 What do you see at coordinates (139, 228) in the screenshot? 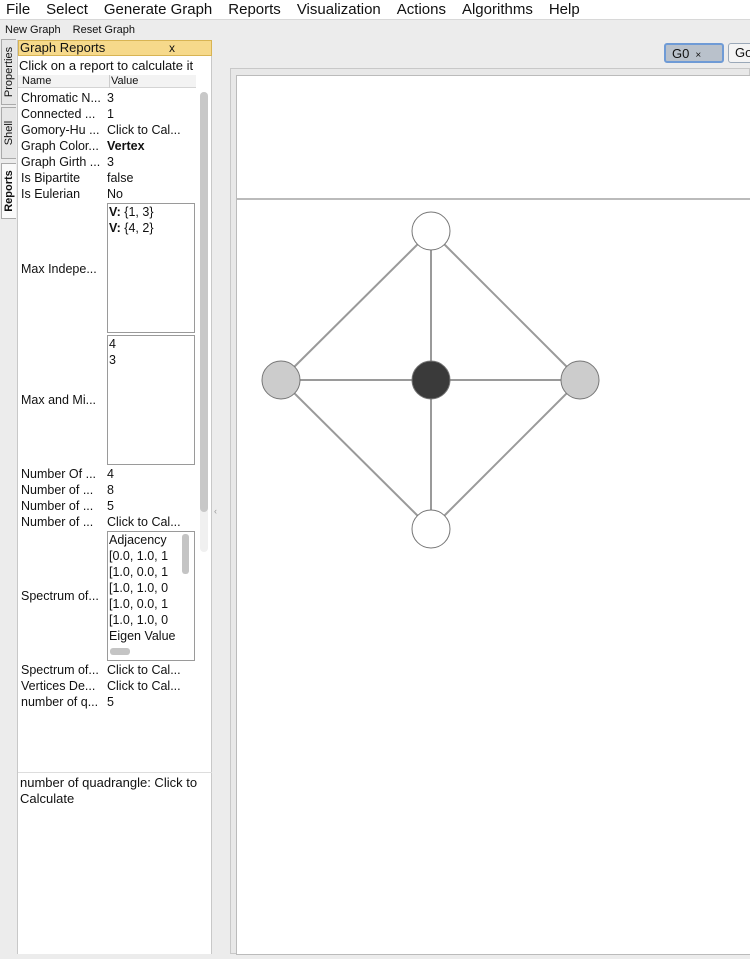
I see `set-value: {4, 2}` at bounding box center [139, 228].